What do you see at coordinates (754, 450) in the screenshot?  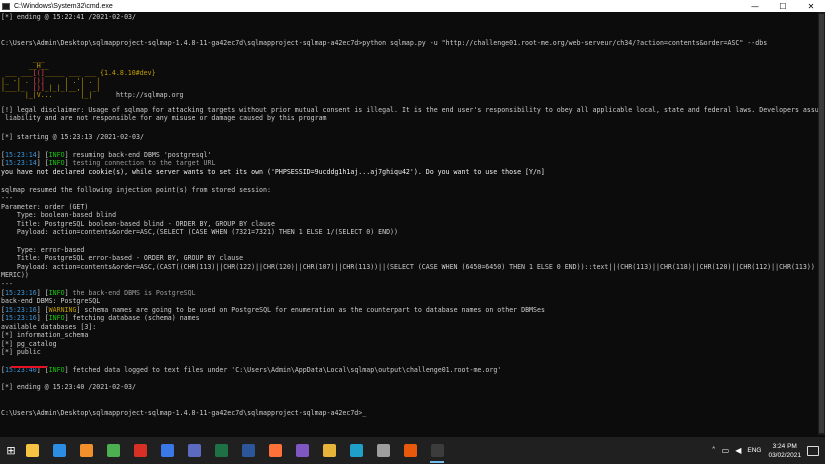 I see `language-indicator: ENG` at bounding box center [754, 450].